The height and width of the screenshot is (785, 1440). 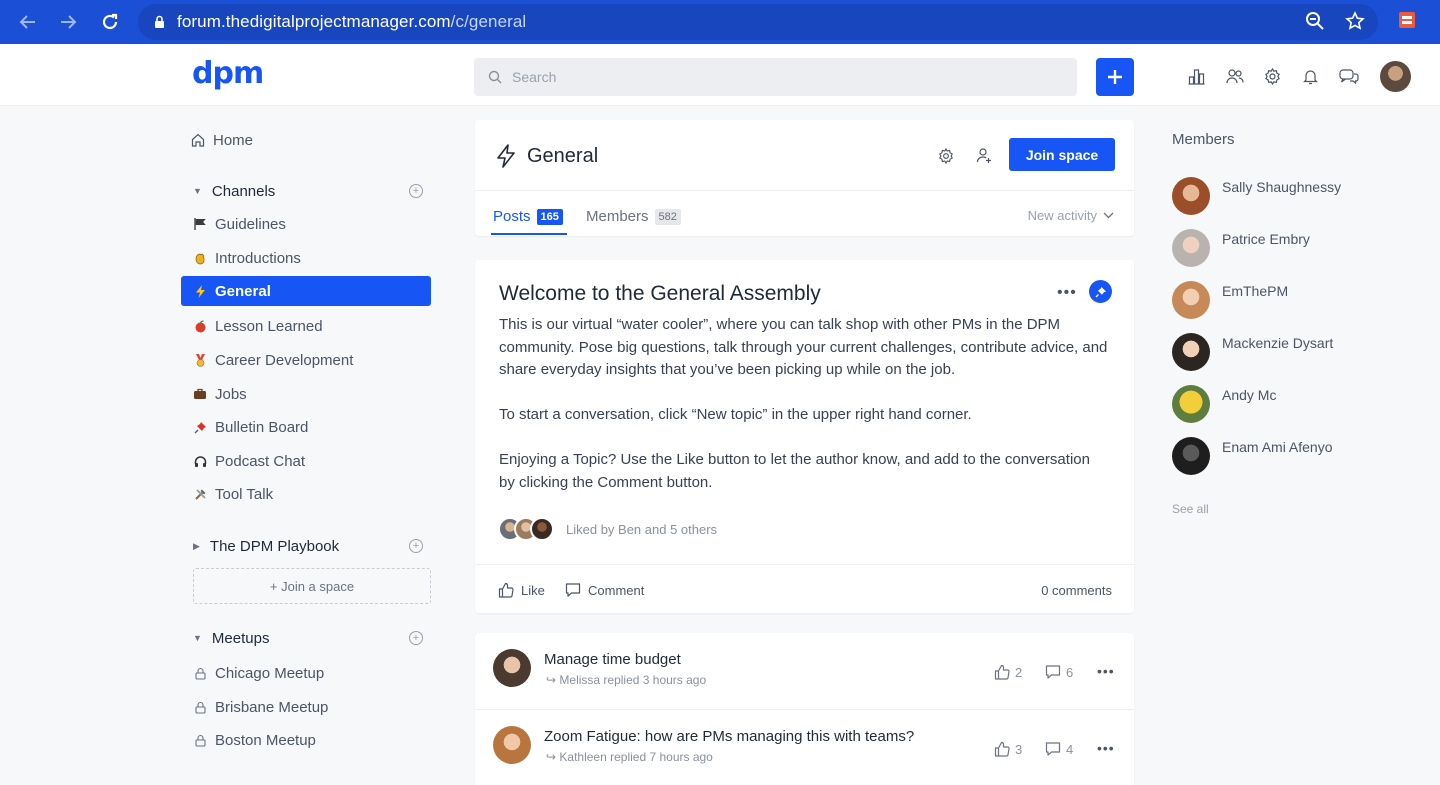 I want to click on new-post-button, so click(x=1115, y=77).